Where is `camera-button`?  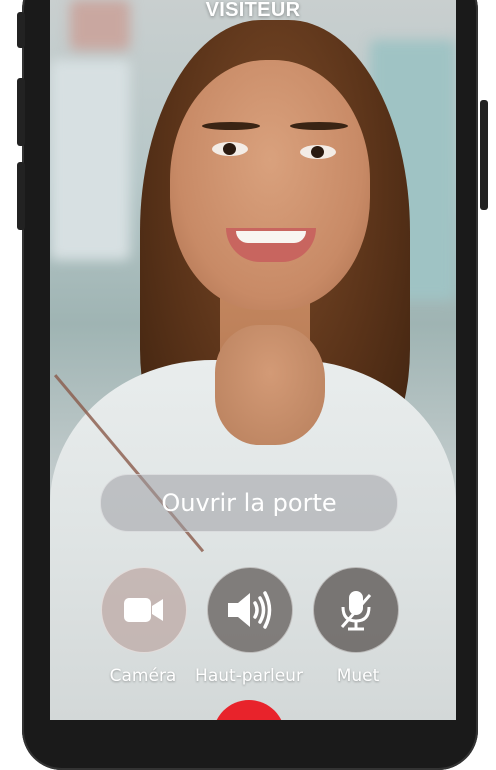
camera-button is located at coordinates (144, 610).